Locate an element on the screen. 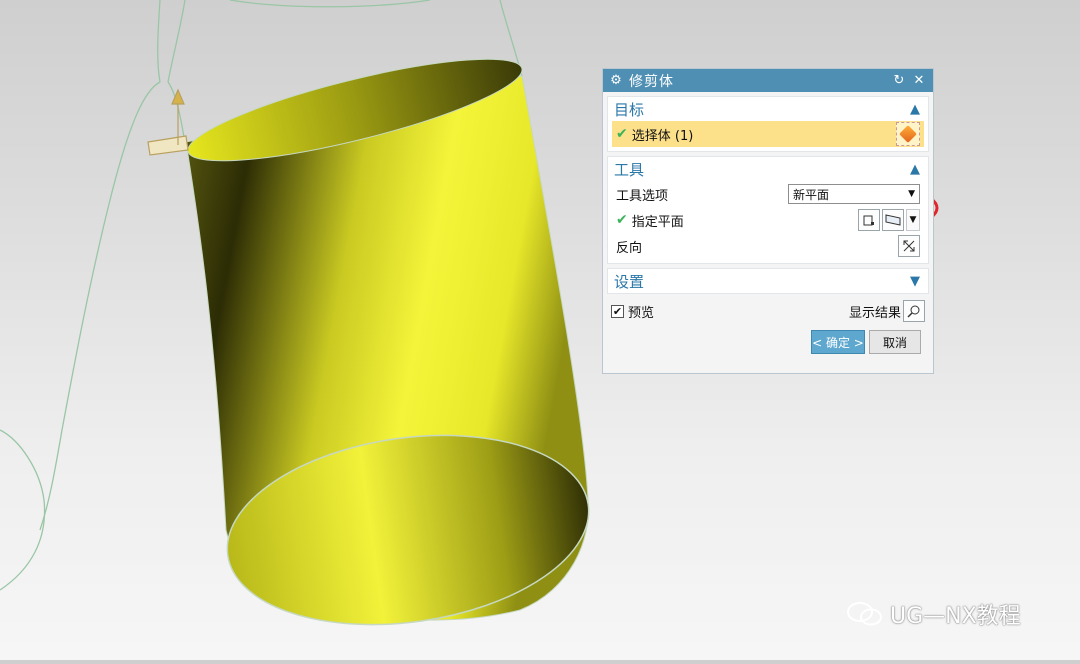  dialog-buttons: < 确定 > 取消 is located at coordinates (768, 339).